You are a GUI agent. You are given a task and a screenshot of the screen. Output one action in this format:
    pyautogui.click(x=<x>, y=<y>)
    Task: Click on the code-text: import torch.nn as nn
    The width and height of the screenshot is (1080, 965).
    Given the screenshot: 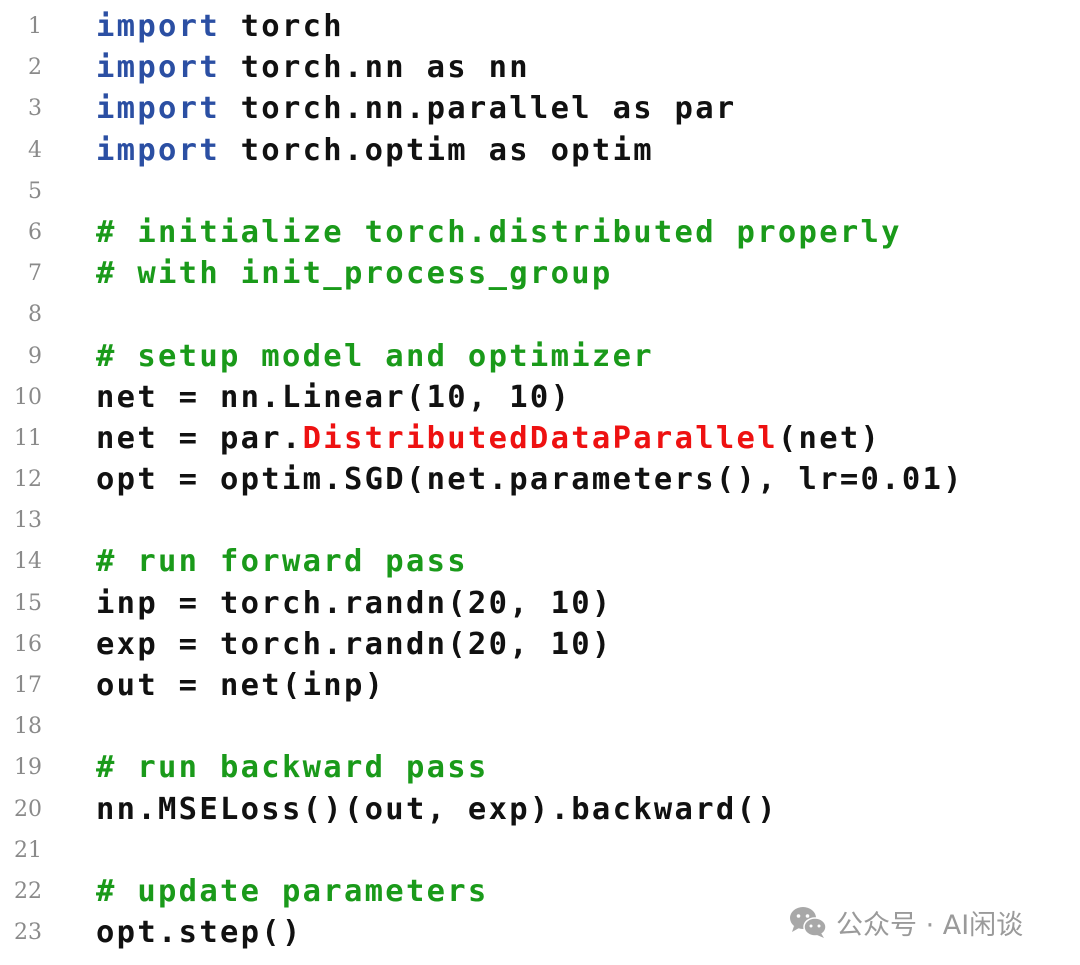 What is the action you would take?
    pyautogui.click(x=313, y=67)
    